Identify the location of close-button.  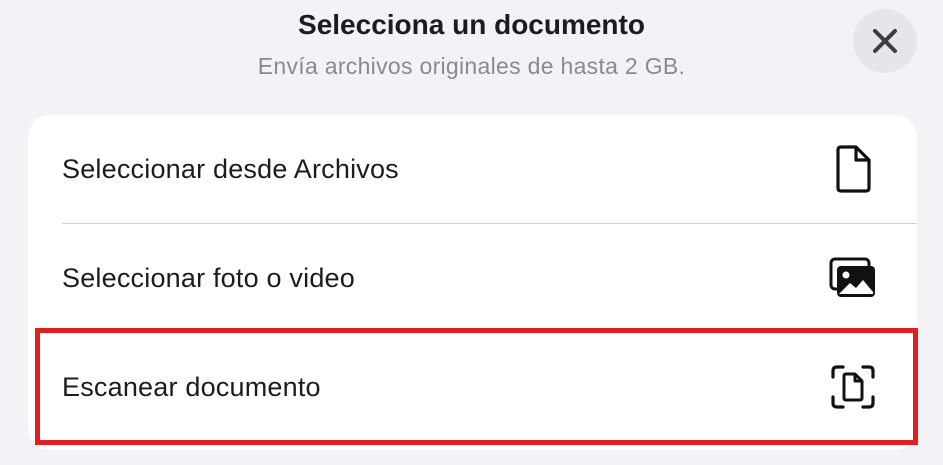
(885, 41).